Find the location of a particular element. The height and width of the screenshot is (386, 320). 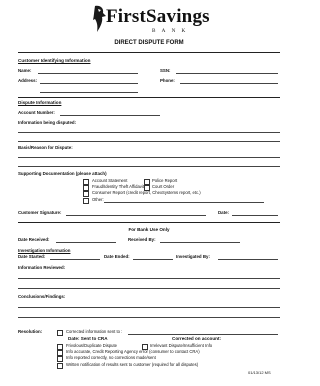

other-field is located at coordinates (184, 202).